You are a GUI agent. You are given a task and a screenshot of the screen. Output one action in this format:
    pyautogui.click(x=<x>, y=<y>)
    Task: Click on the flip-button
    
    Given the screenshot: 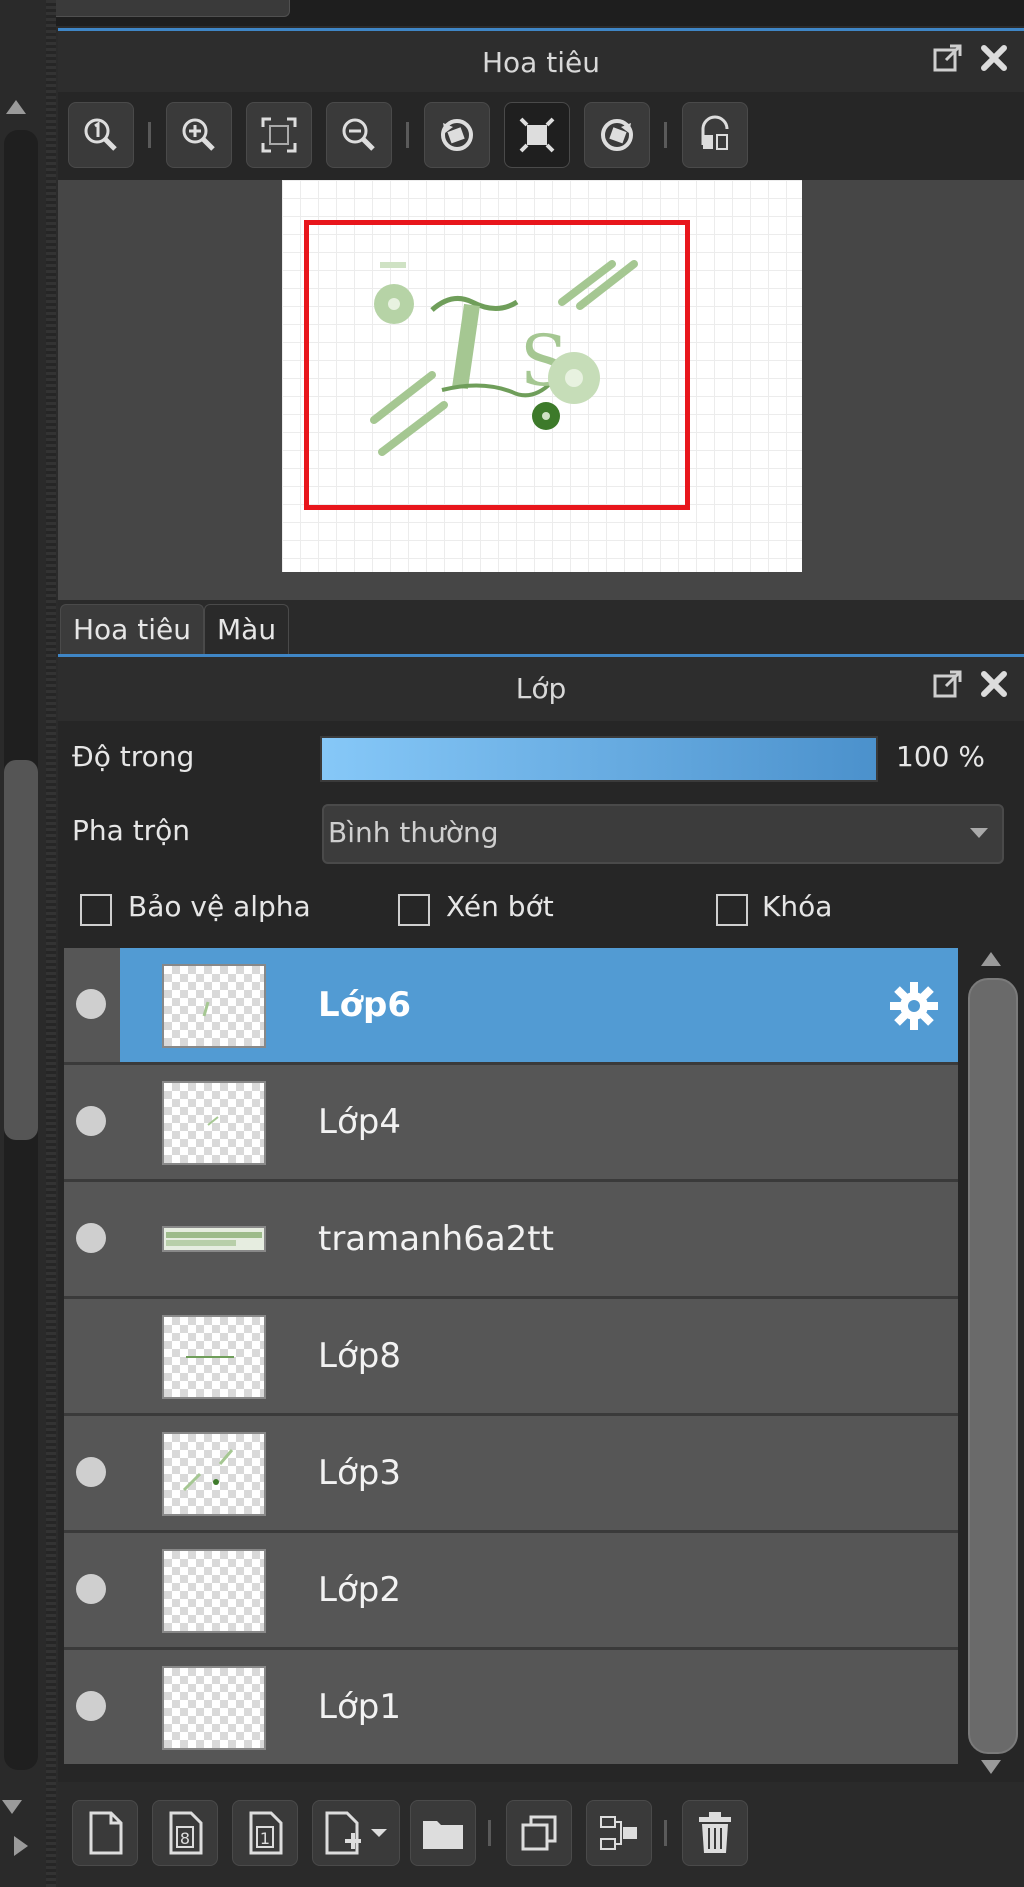 What is the action you would take?
    pyautogui.click(x=715, y=135)
    